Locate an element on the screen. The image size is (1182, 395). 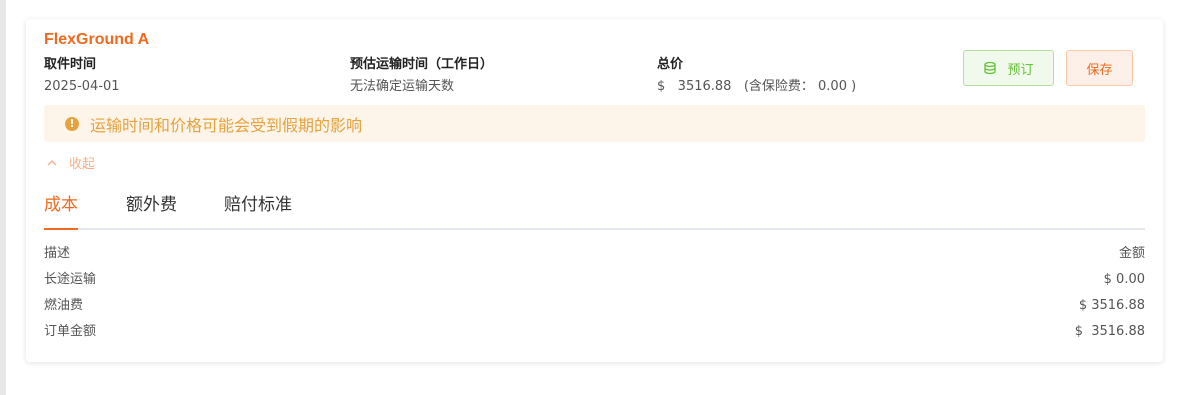
tab-extra-fees: 额外费 is located at coordinates (151, 205).